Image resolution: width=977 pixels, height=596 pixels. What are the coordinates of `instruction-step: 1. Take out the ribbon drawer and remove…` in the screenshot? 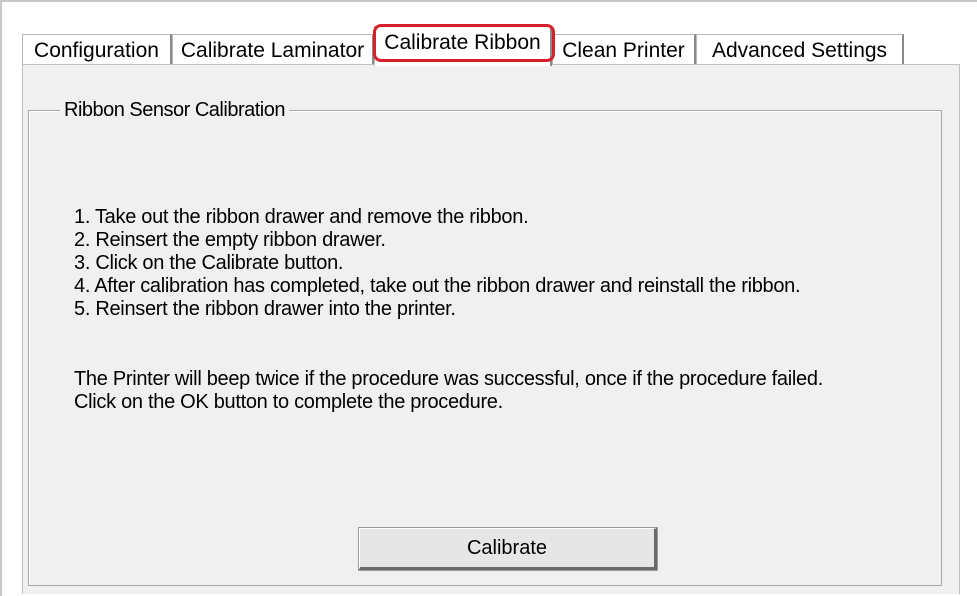 It's located at (301, 217).